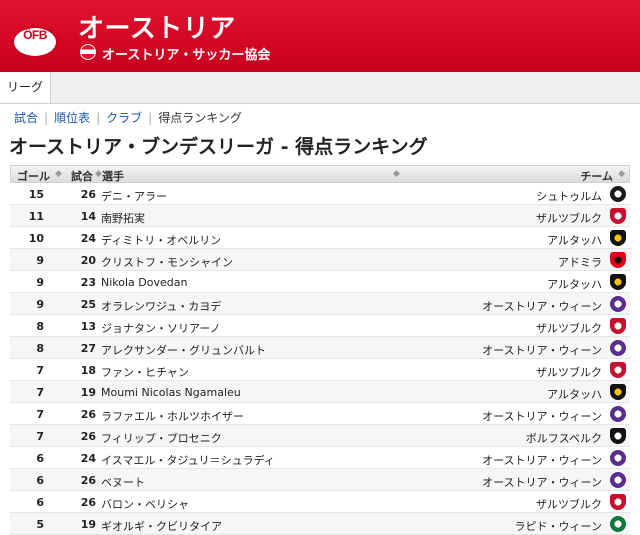 This screenshot has height=535, width=640. I want to click on team-link: ボルフスベルク, so click(564, 438).